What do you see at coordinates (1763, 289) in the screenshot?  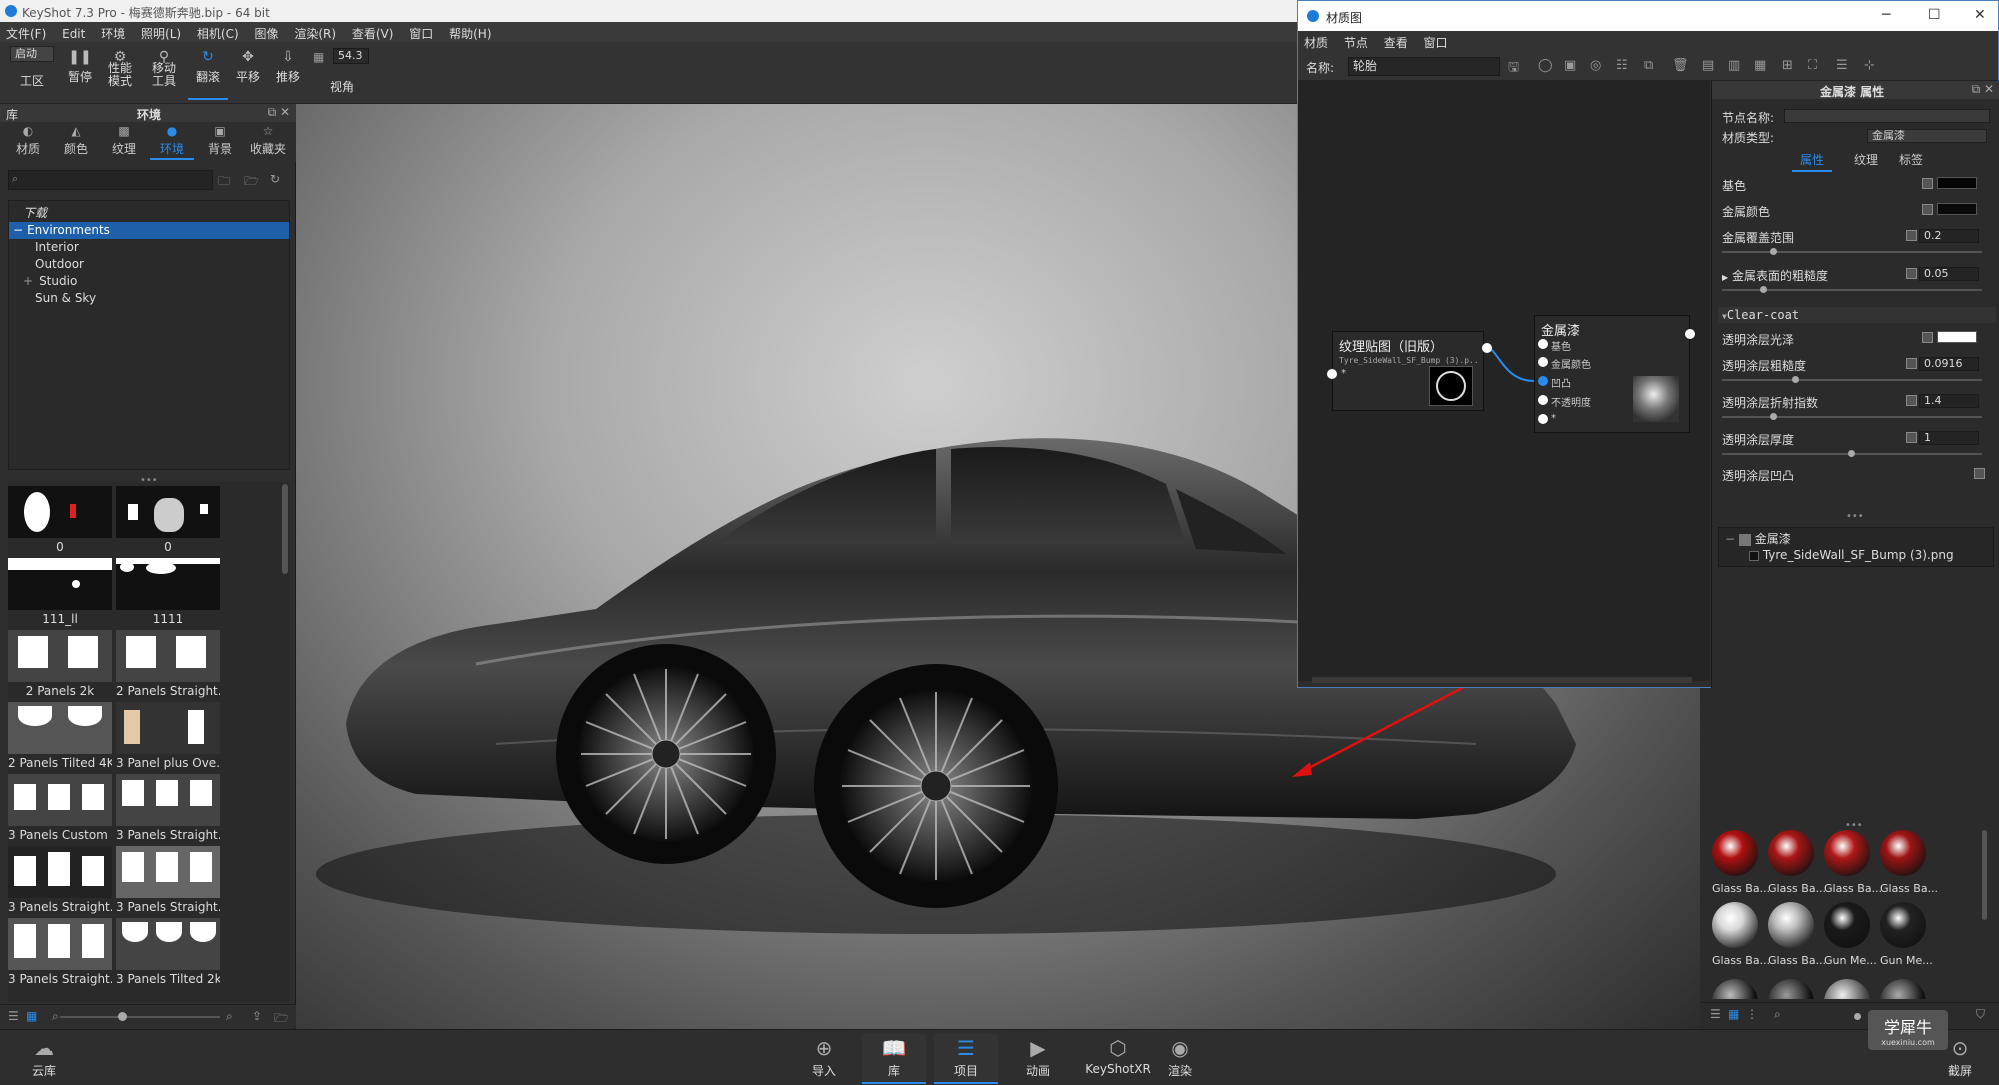 I see `metal-roughness-knob` at bounding box center [1763, 289].